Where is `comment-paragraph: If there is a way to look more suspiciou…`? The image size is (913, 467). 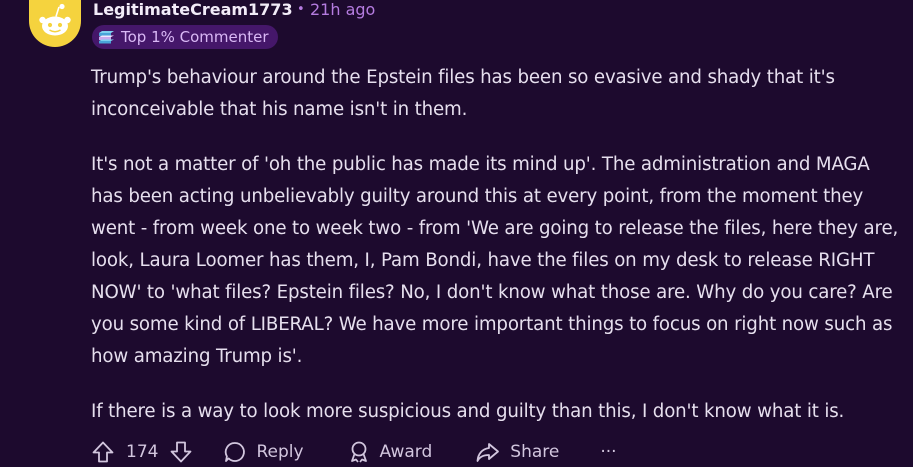
comment-paragraph: If there is a way to look more suspiciou… is located at coordinates (468, 411).